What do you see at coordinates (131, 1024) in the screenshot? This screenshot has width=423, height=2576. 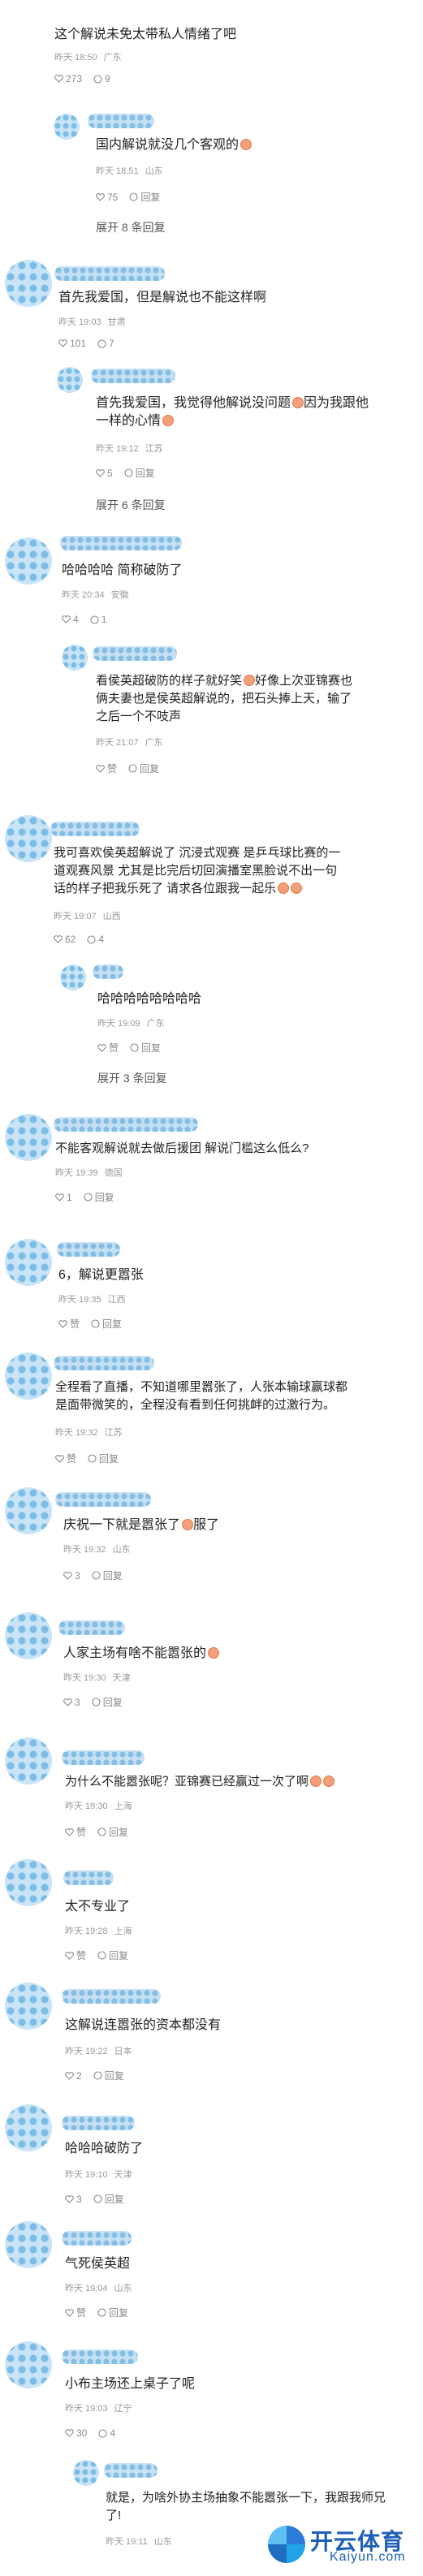 I see `reply-meta: 昨天 19:09 广东` at bounding box center [131, 1024].